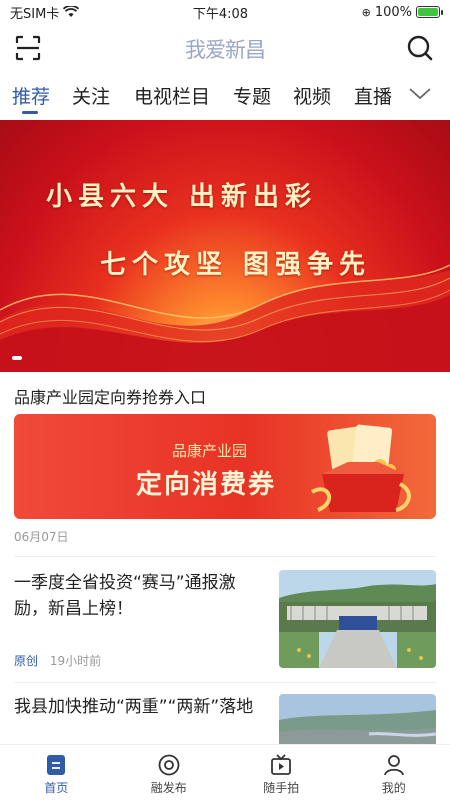  Describe the element at coordinates (75, 661) in the screenshot. I see `news-time: 19小时前` at that location.